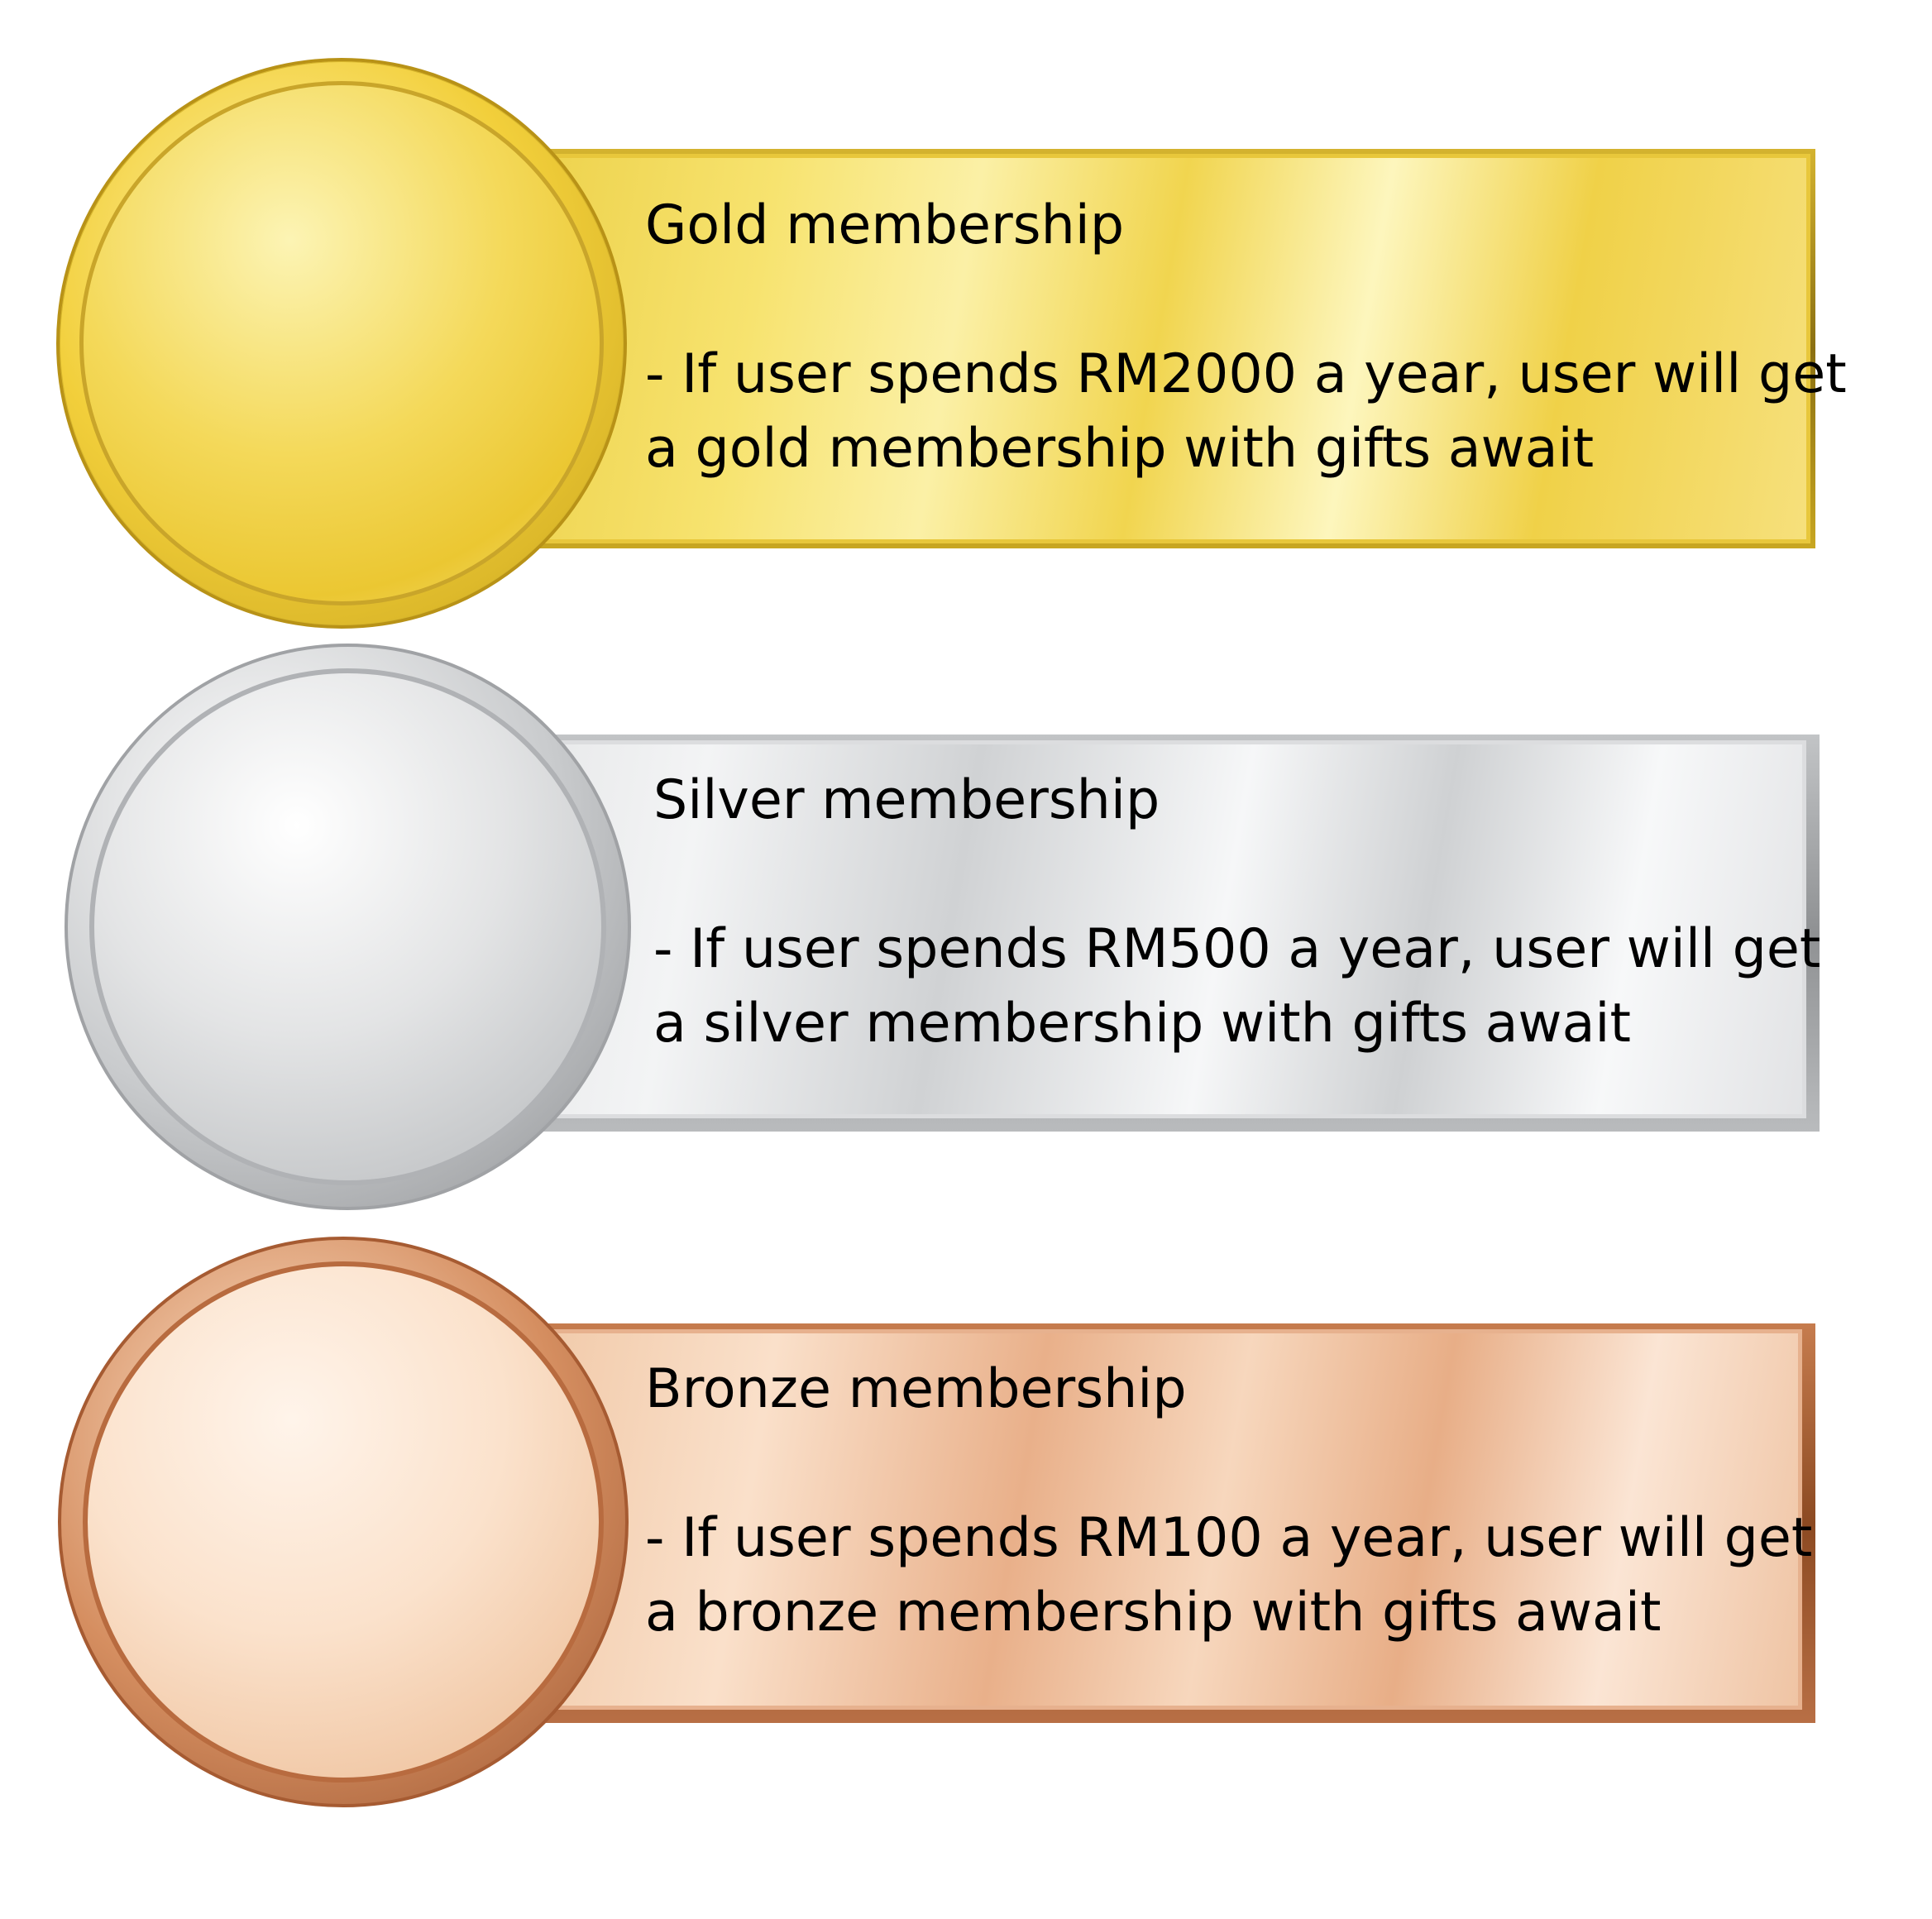 The height and width of the screenshot is (1919, 1932). I want to click on silver-description-line-2: a silver membership with gifts await, so click(1142, 1024).